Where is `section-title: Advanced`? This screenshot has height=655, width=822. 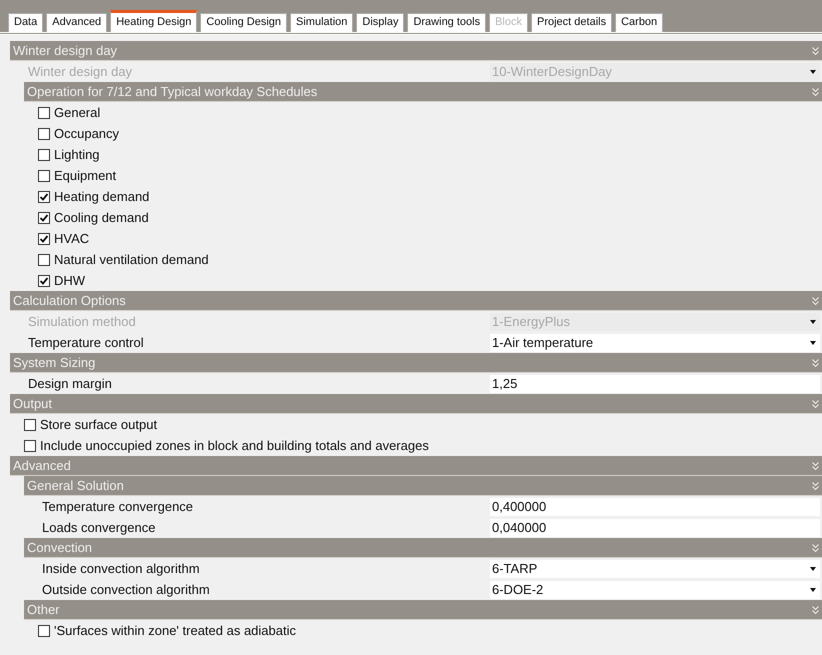
section-title: Advanced is located at coordinates (42, 466).